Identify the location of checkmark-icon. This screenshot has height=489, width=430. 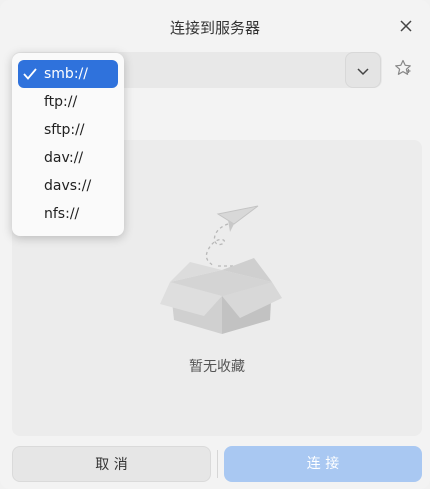
(31, 74).